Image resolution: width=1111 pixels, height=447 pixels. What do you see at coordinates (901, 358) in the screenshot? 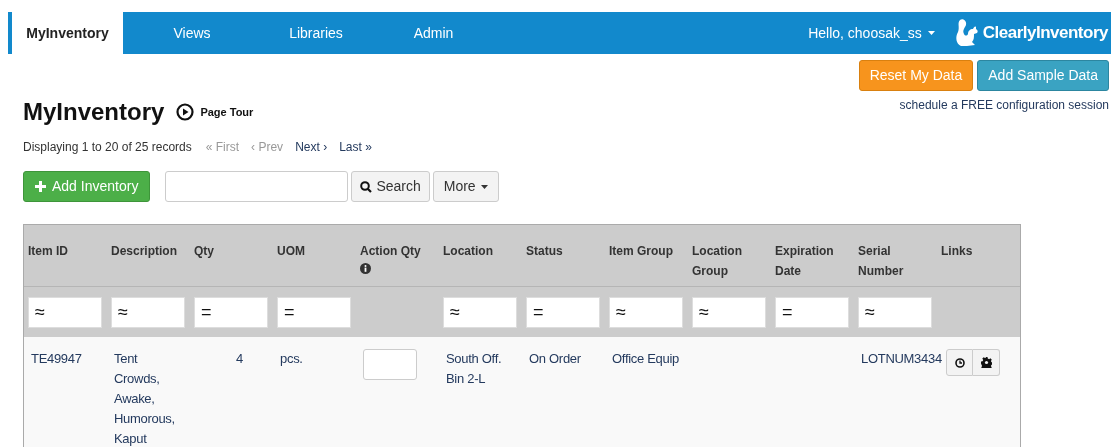
I see `table-cell: LOTNUM3434` at bounding box center [901, 358].